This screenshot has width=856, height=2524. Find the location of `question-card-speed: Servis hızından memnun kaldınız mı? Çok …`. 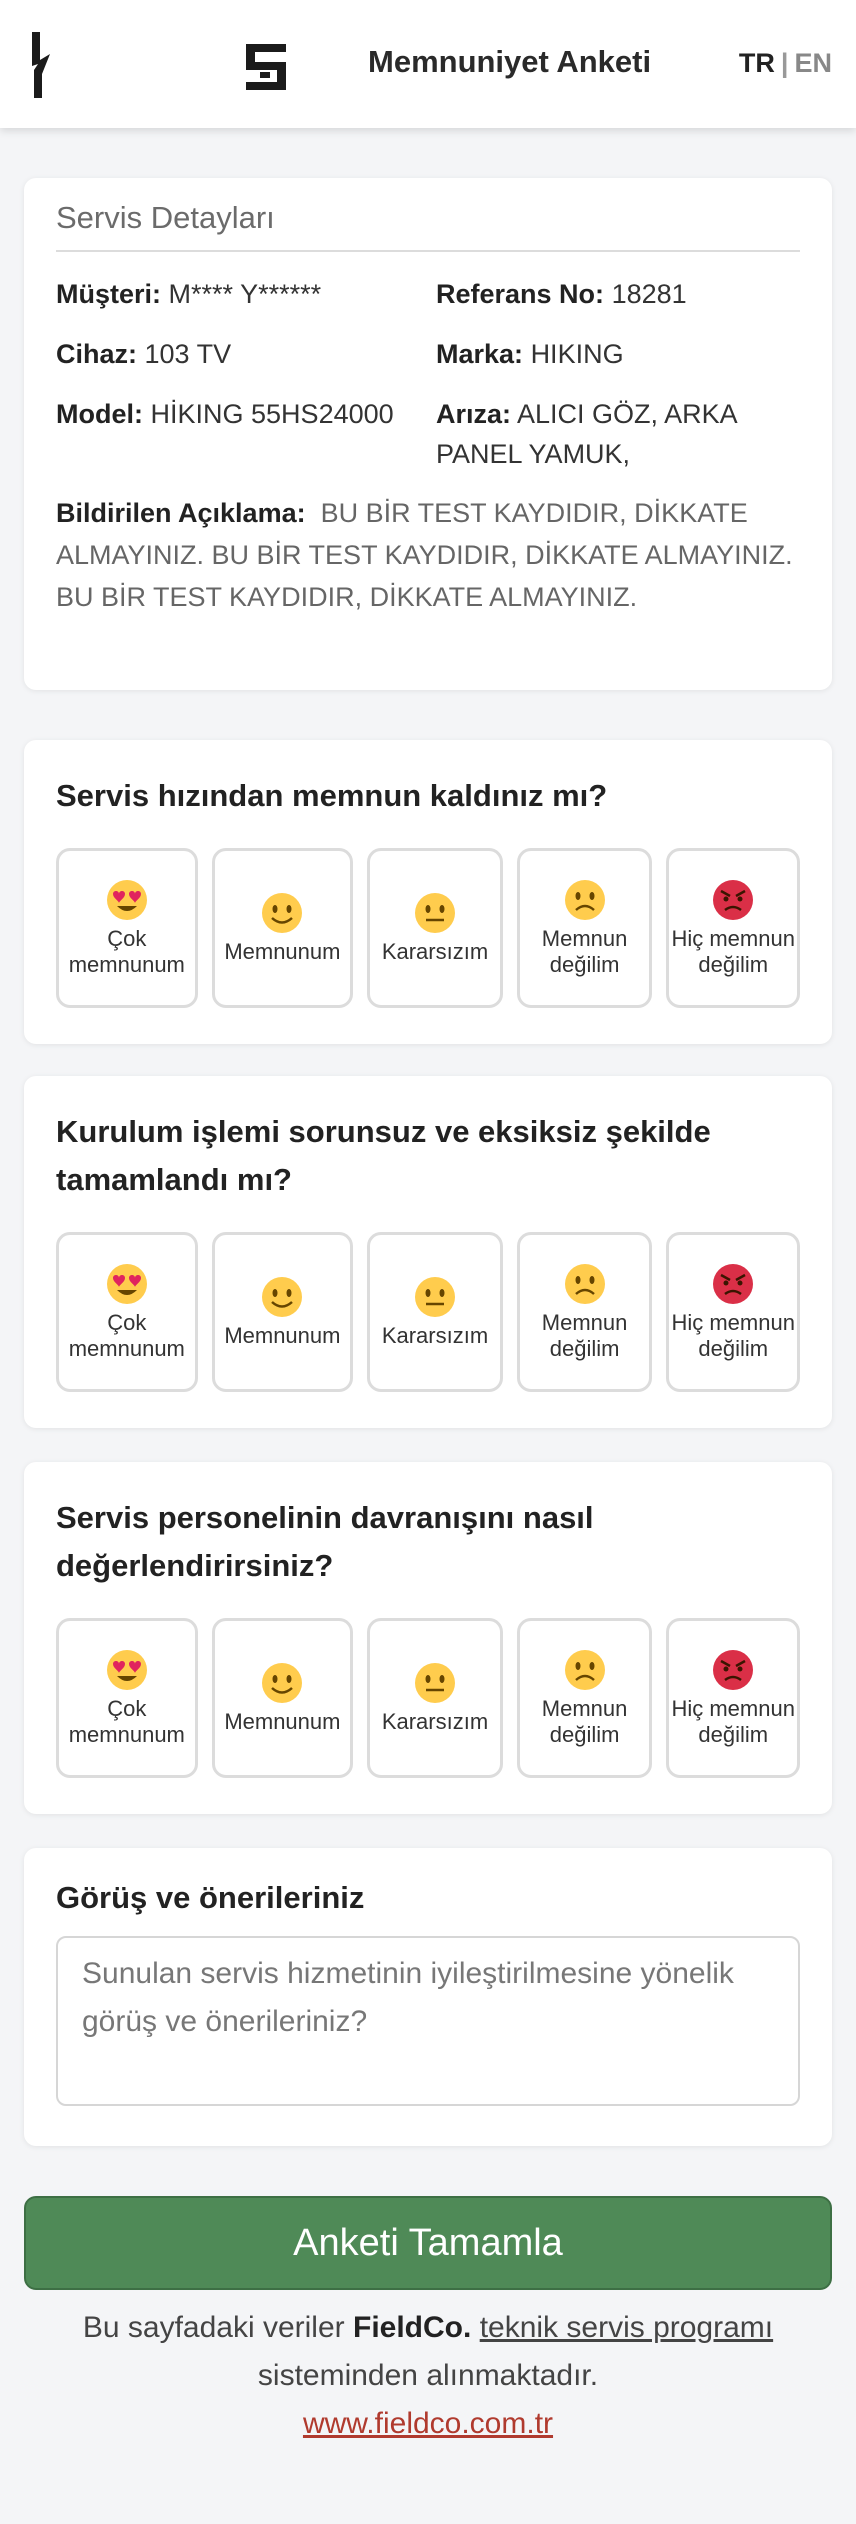

question-card-speed: Servis hızından memnun kaldınız mı? Çok … is located at coordinates (428, 892).